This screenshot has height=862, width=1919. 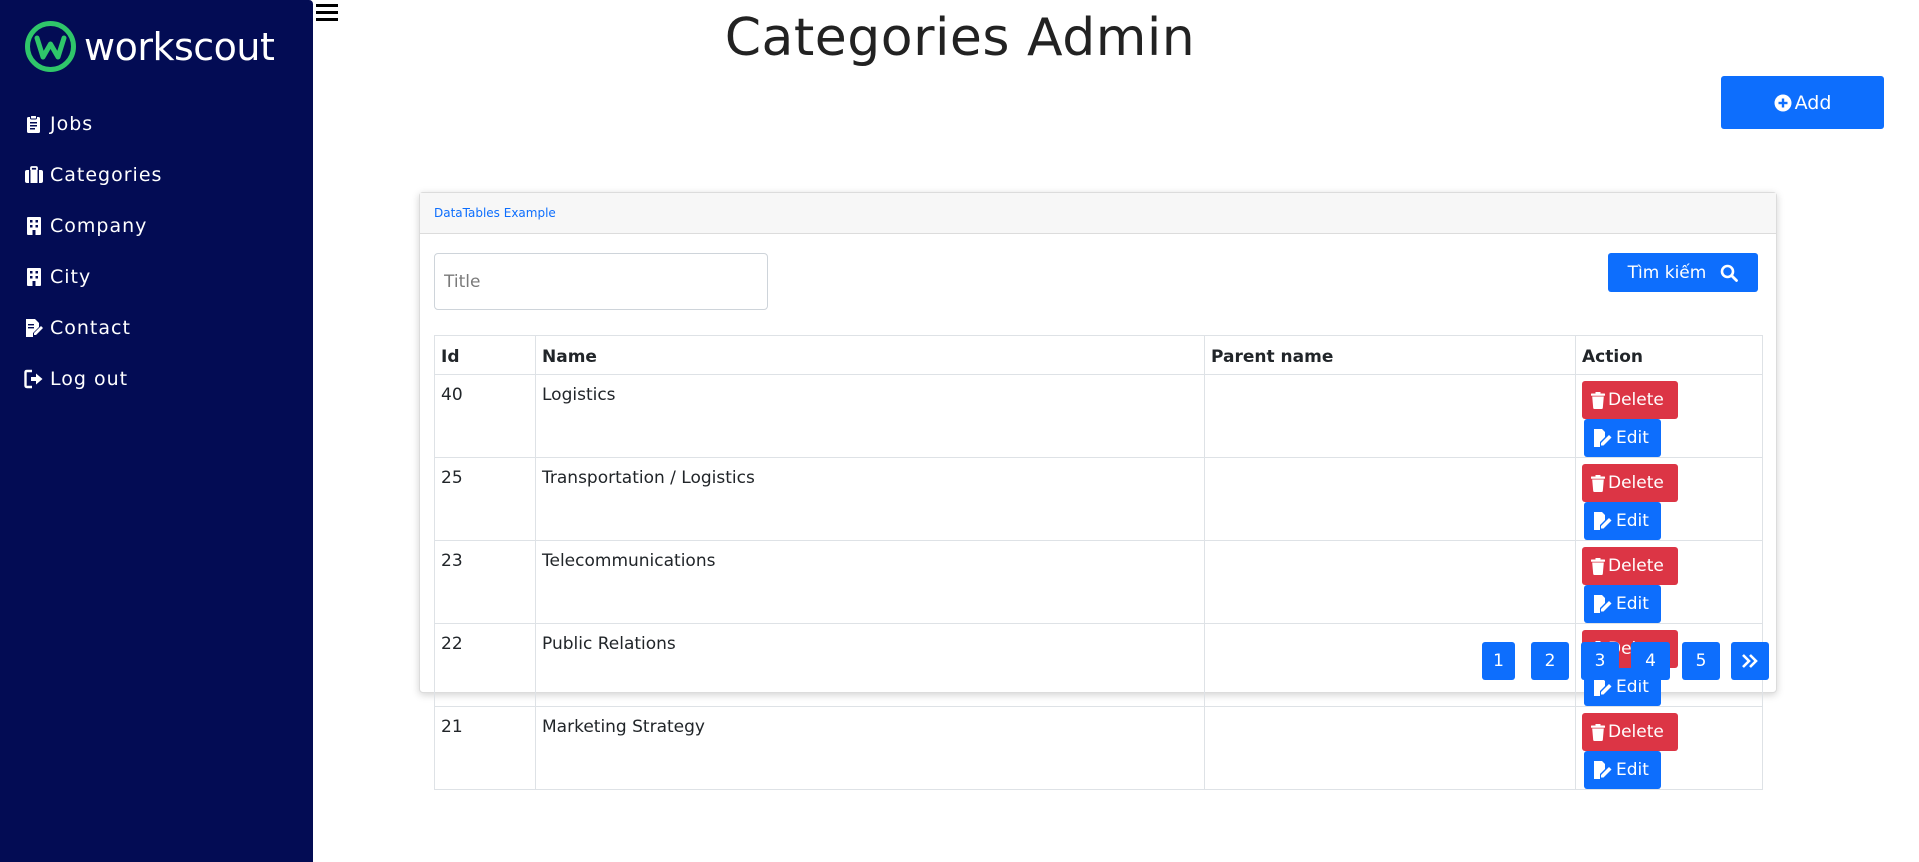 I want to click on sidebar-item-company: Company, so click(x=93, y=225).